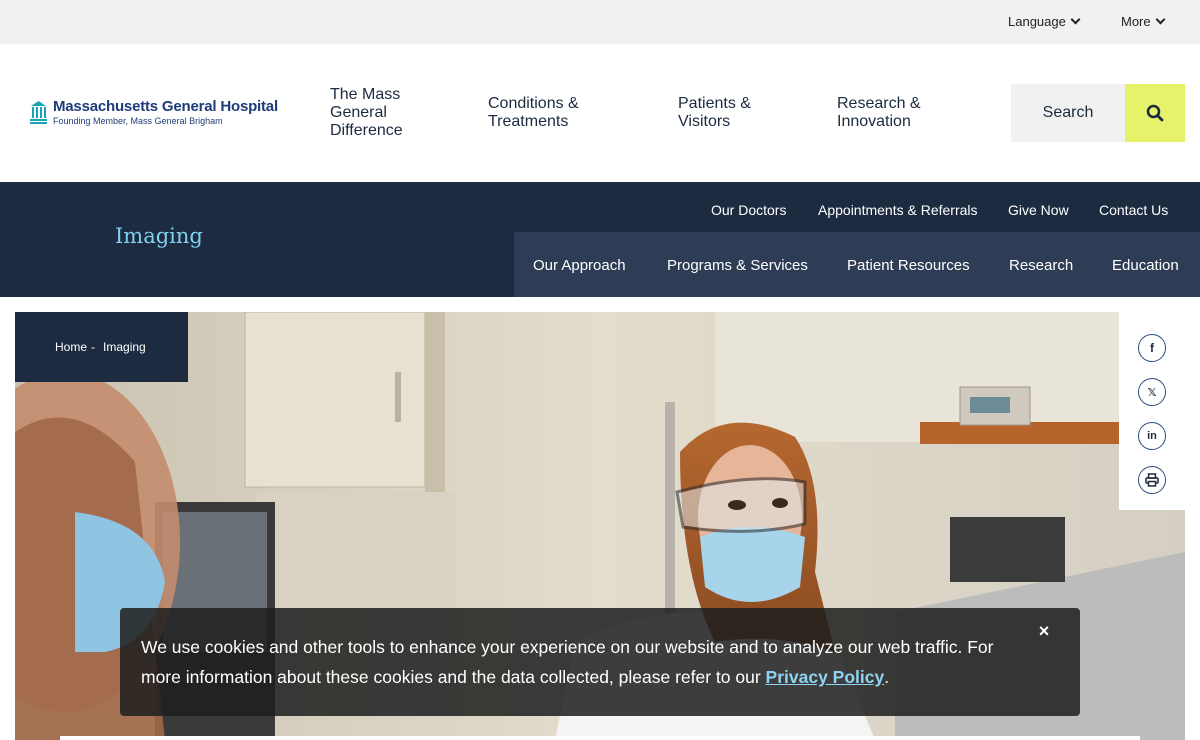 The image size is (1200, 740). I want to click on nav-line: The Mass, so click(365, 94).